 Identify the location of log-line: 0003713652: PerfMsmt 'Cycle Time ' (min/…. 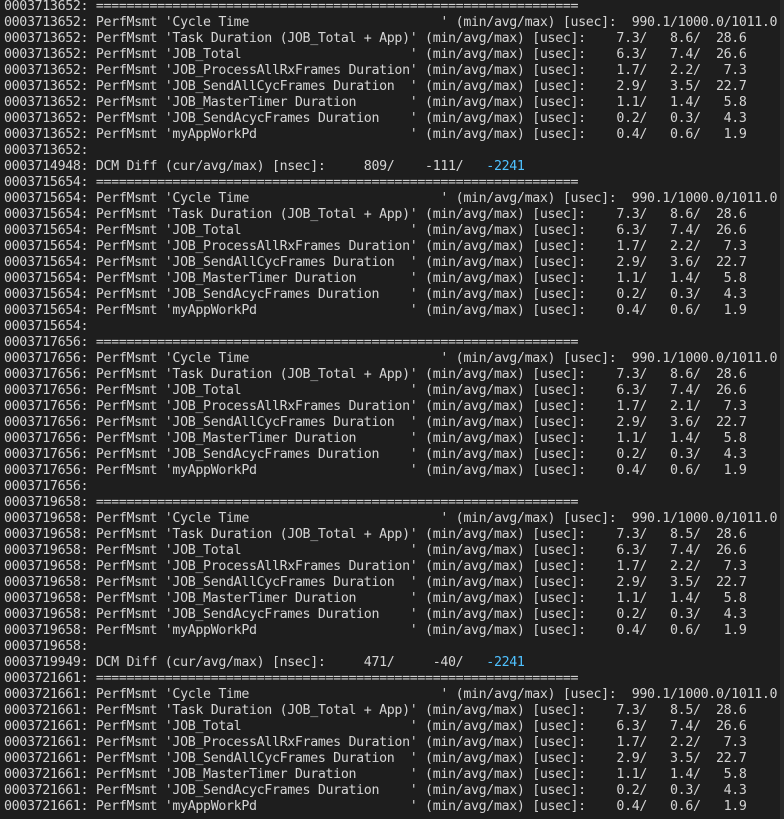
(391, 23).